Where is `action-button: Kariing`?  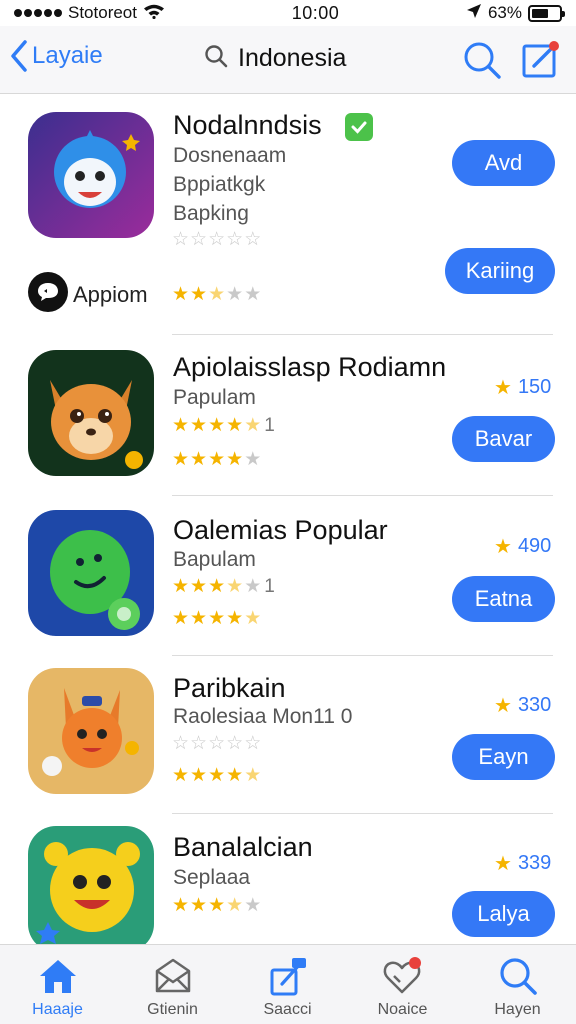 action-button: Kariing is located at coordinates (500, 271).